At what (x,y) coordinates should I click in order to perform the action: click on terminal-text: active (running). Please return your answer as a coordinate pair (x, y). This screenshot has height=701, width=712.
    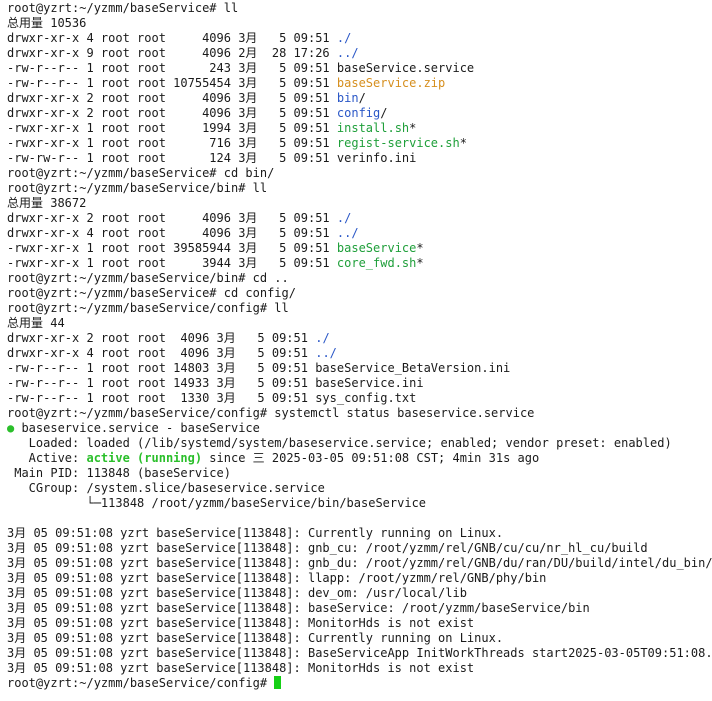
    Looking at the image, I should click on (144, 458).